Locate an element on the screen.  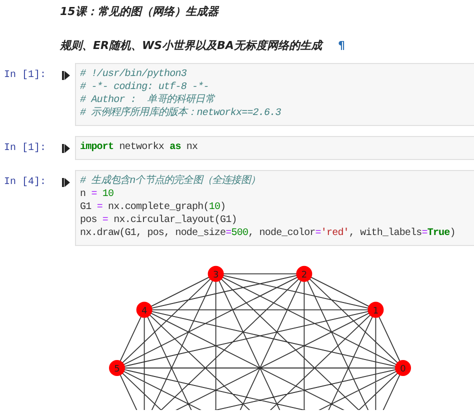
node-label: 1 is located at coordinates (375, 311).